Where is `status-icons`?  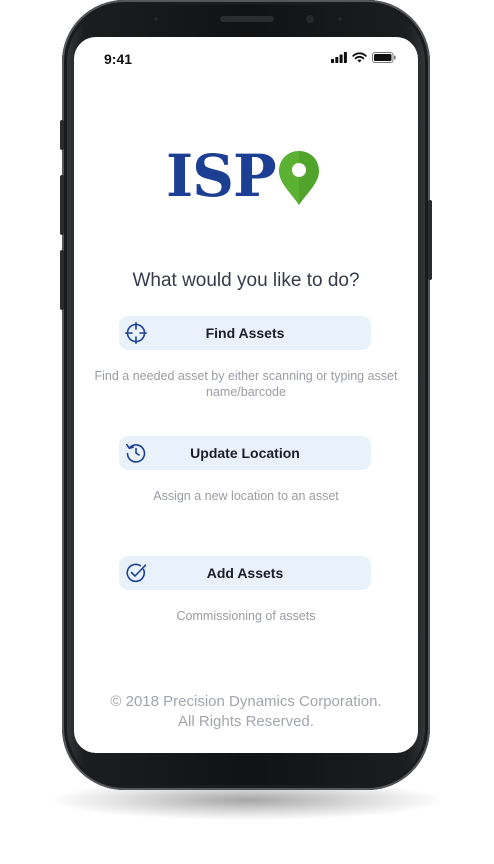
status-icons is located at coordinates (363, 57).